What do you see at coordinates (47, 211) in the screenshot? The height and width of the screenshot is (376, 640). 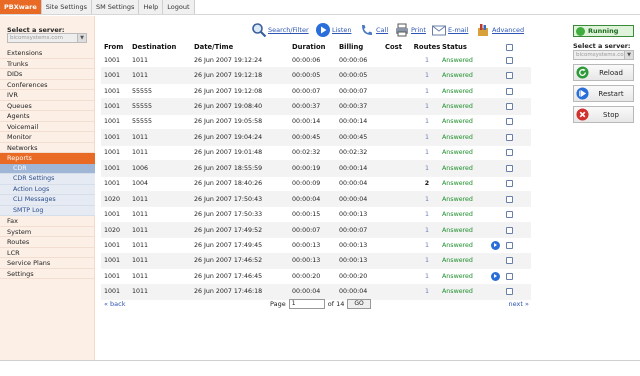 I see `submenu-item-smtp-log: SMTP Log` at bounding box center [47, 211].